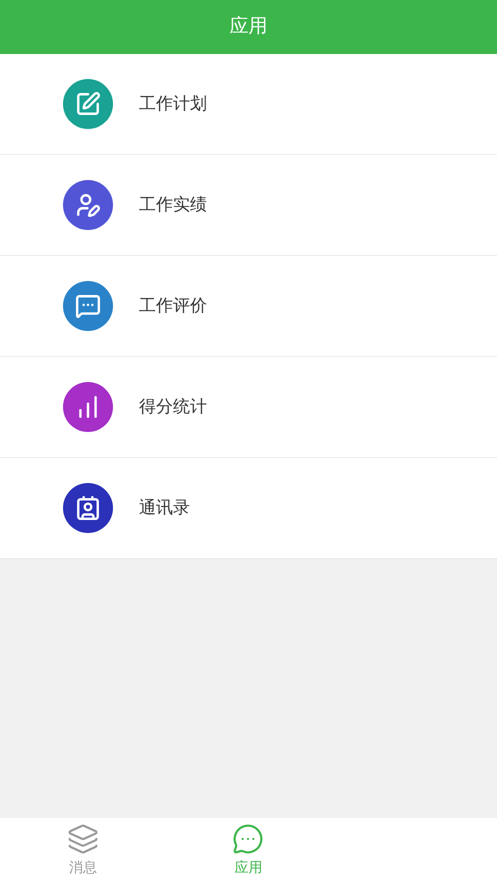 Image resolution: width=497 pixels, height=883 pixels. Describe the element at coordinates (248, 306) in the screenshot. I see `app-list-item: 工作评价` at that location.